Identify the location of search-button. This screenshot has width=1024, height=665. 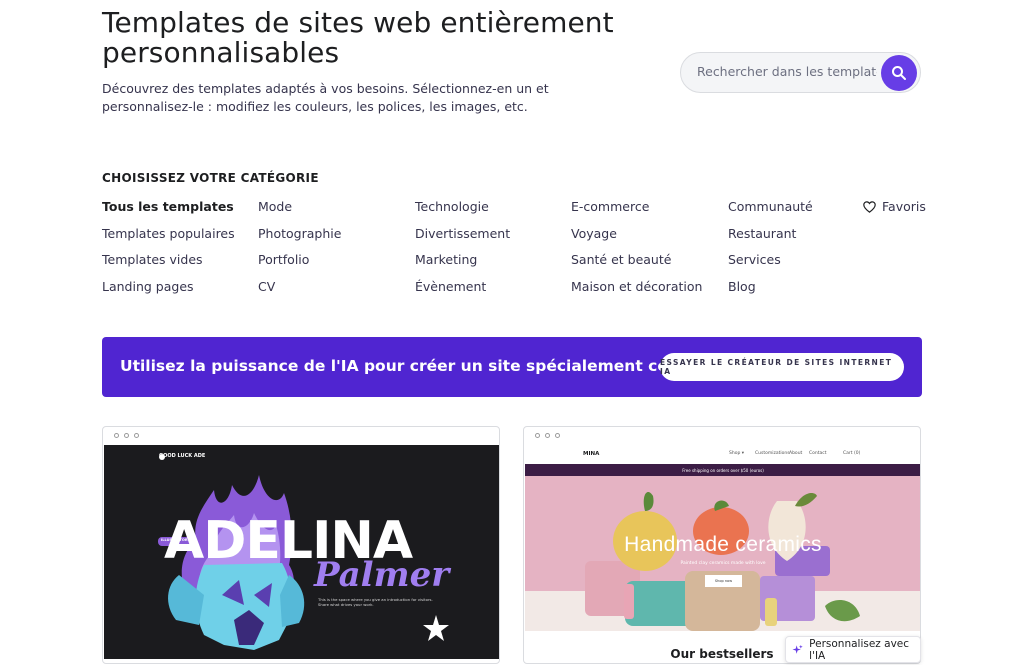
(899, 73).